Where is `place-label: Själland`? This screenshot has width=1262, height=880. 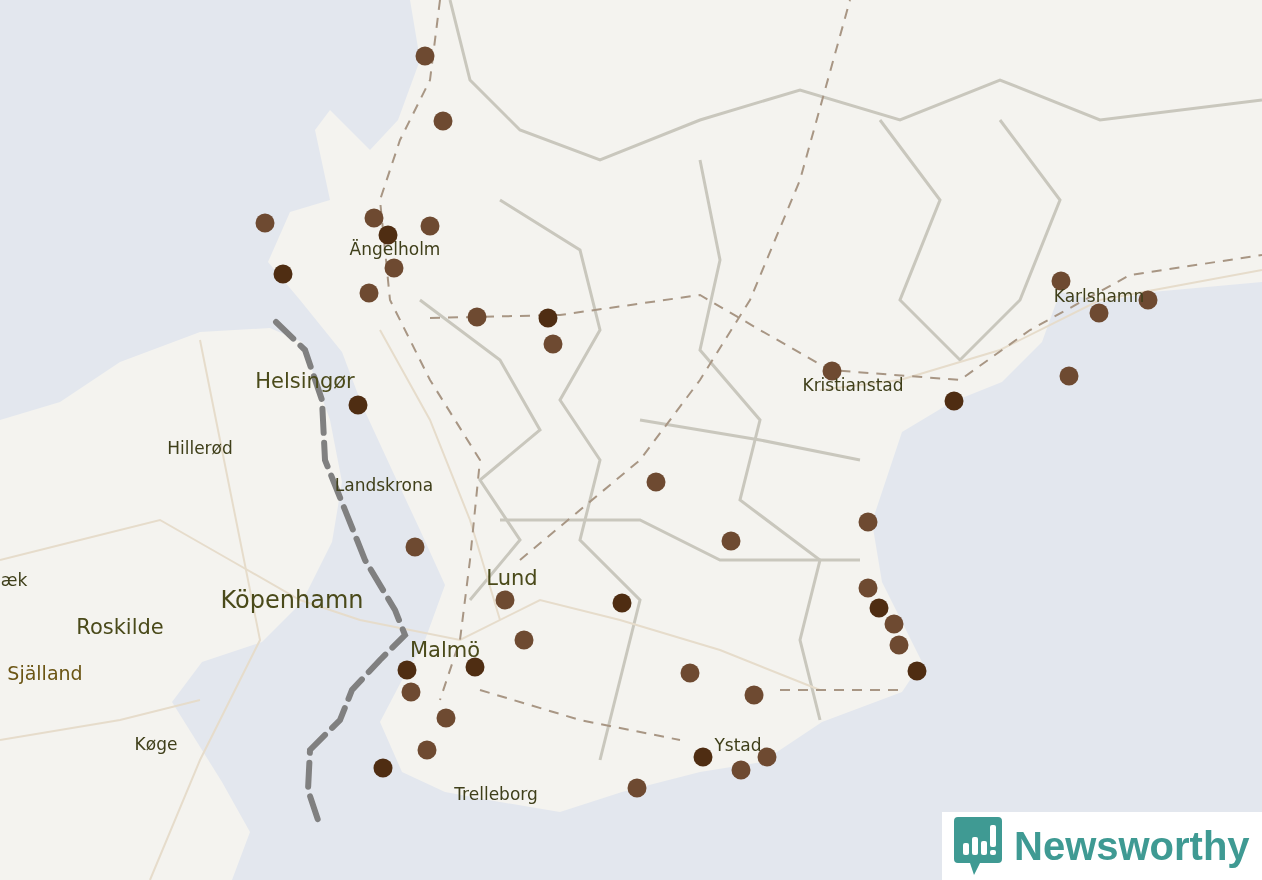
place-label: Själland is located at coordinates (45, 673).